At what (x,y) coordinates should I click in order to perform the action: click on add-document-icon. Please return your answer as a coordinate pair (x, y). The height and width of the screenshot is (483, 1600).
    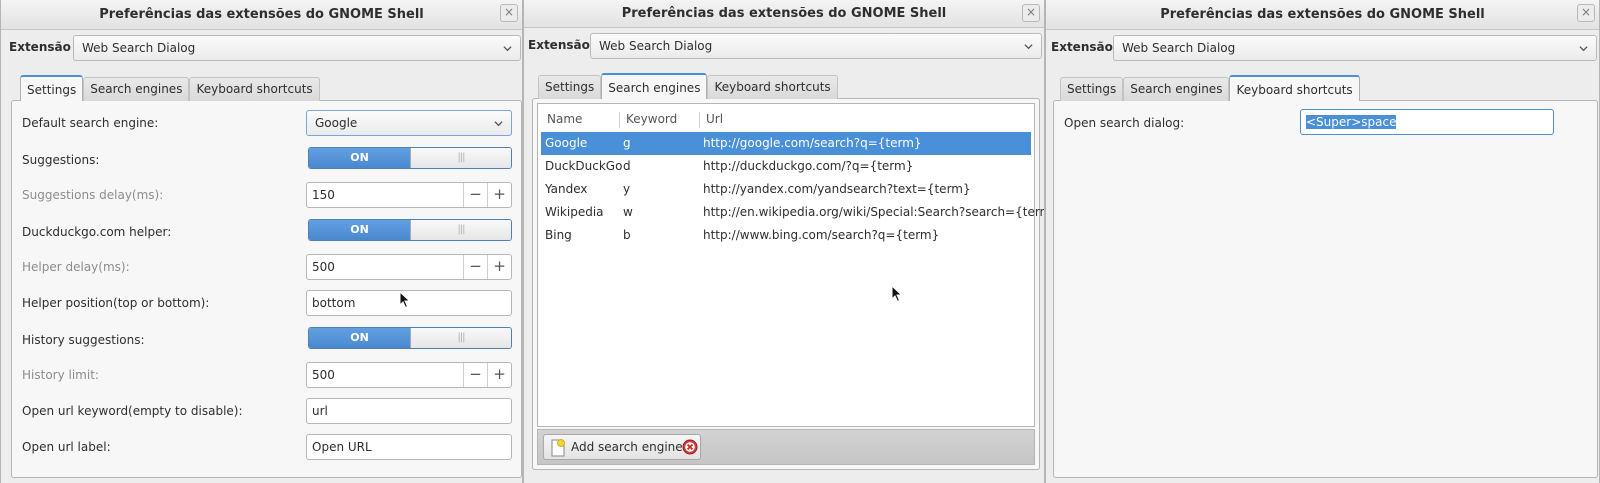
    Looking at the image, I should click on (558, 448).